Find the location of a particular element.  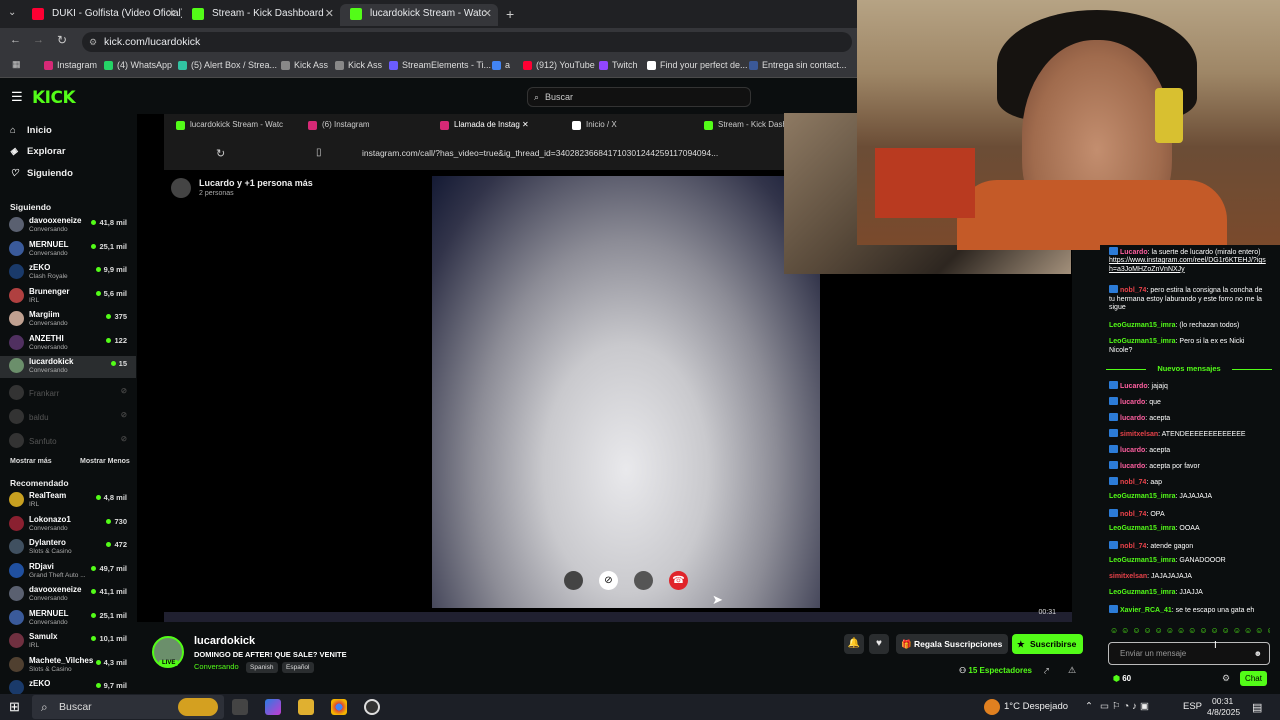

sidebar-channel-zeko: zEKO Clash Royale 9,9 mil is located at coordinates (68, 273).